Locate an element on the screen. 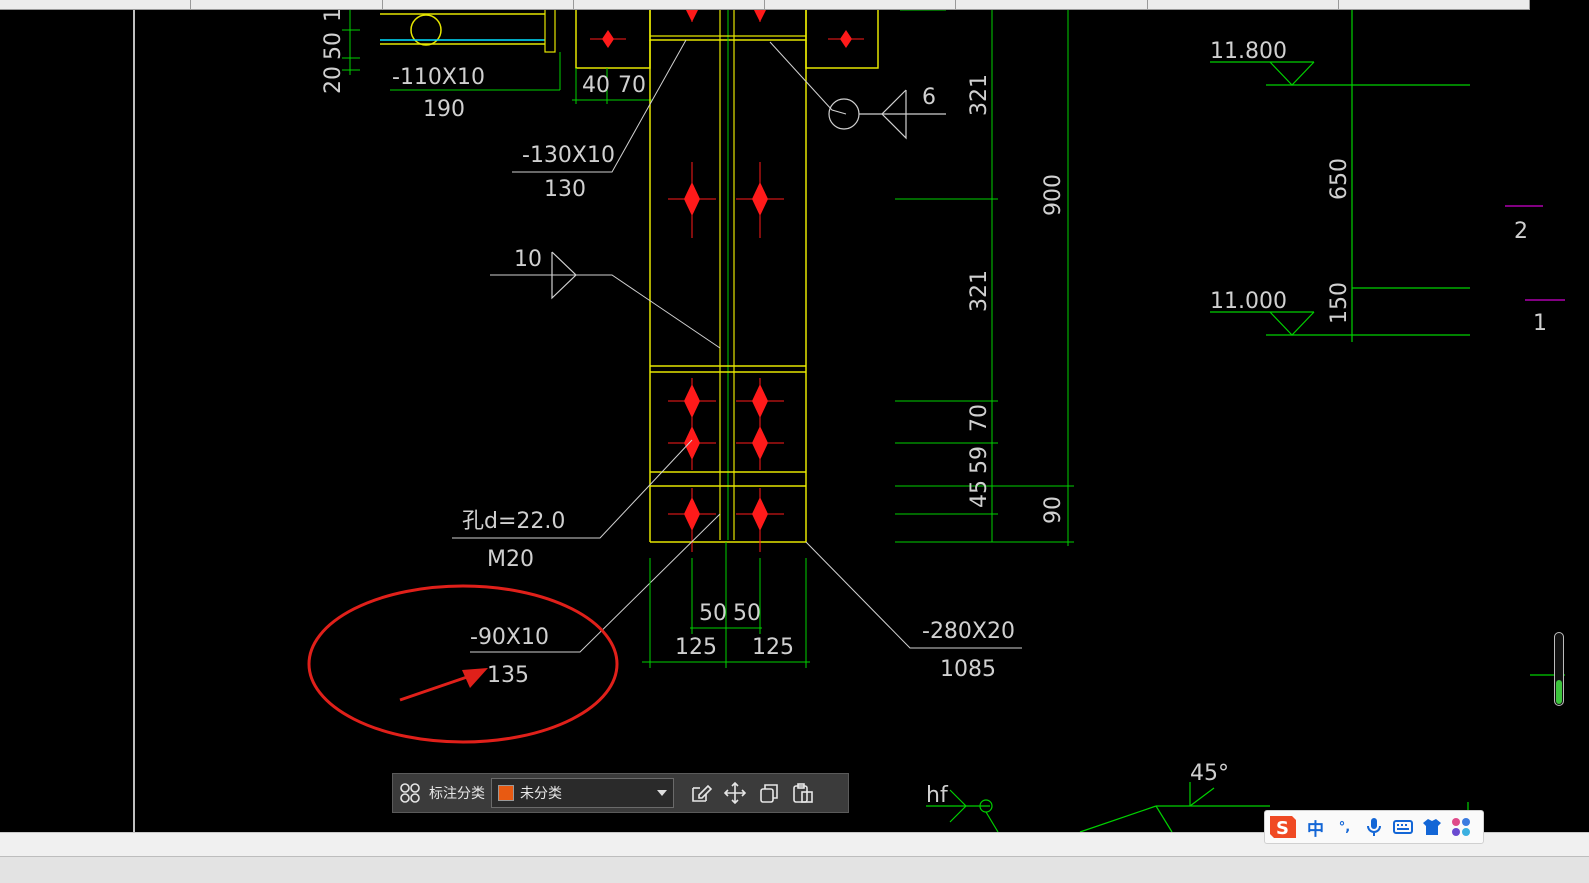  paste-icon is located at coordinates (803, 793).